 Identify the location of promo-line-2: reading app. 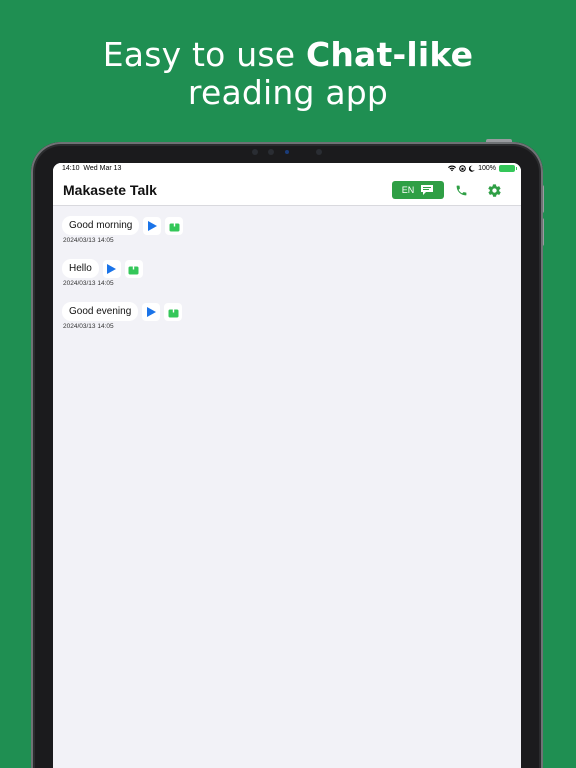
(288, 92).